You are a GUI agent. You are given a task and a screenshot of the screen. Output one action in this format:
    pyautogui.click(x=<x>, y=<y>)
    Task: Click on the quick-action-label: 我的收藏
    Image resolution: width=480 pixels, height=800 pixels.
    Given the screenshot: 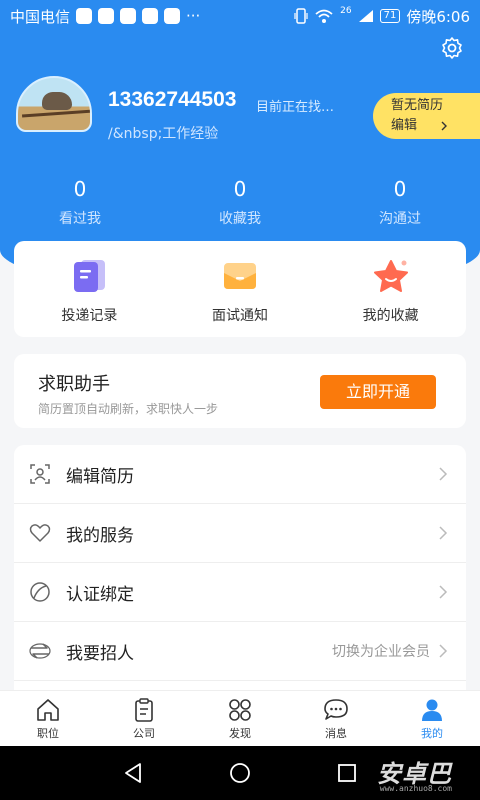 What is the action you would take?
    pyautogui.click(x=390, y=316)
    